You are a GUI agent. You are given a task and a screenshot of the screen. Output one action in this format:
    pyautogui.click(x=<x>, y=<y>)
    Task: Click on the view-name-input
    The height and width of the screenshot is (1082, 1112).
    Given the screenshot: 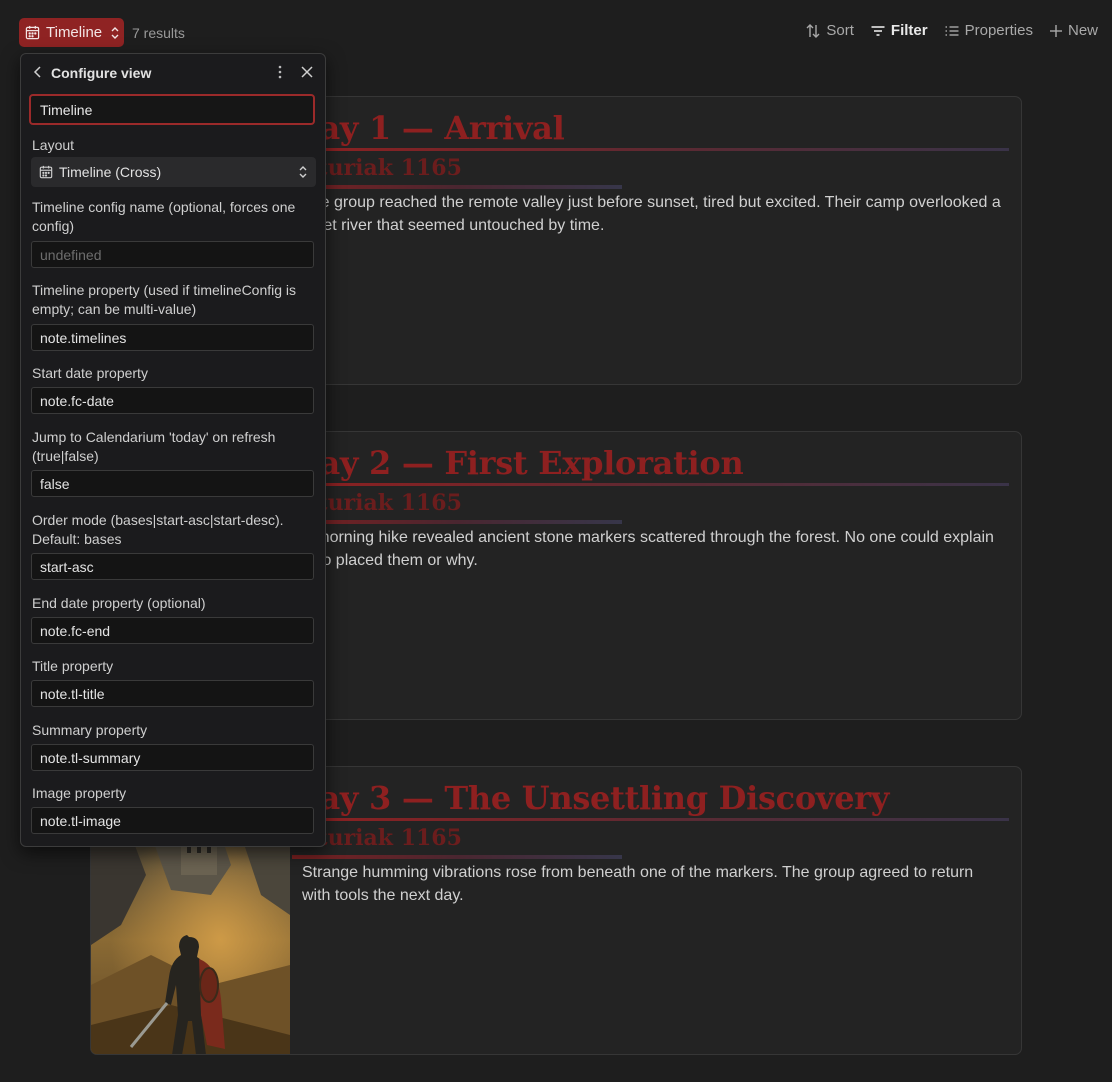 What is the action you would take?
    pyautogui.click(x=172, y=109)
    